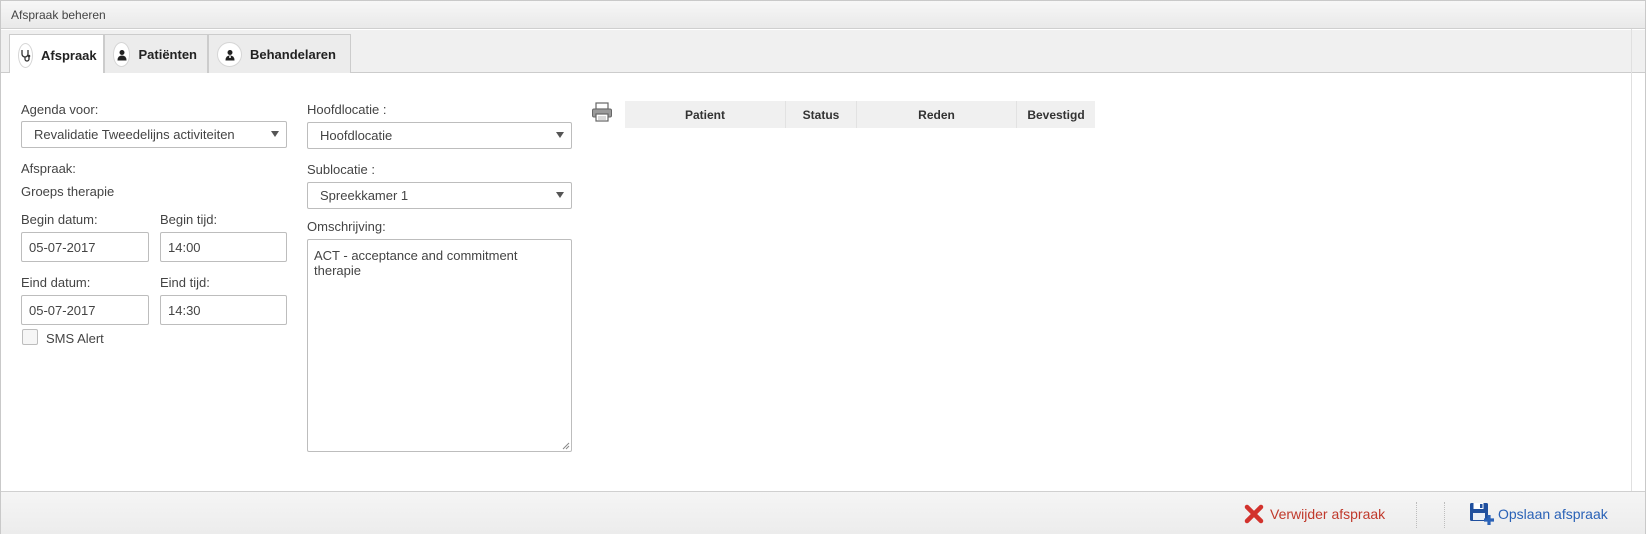  I want to click on eind-tijd-input, so click(223, 310).